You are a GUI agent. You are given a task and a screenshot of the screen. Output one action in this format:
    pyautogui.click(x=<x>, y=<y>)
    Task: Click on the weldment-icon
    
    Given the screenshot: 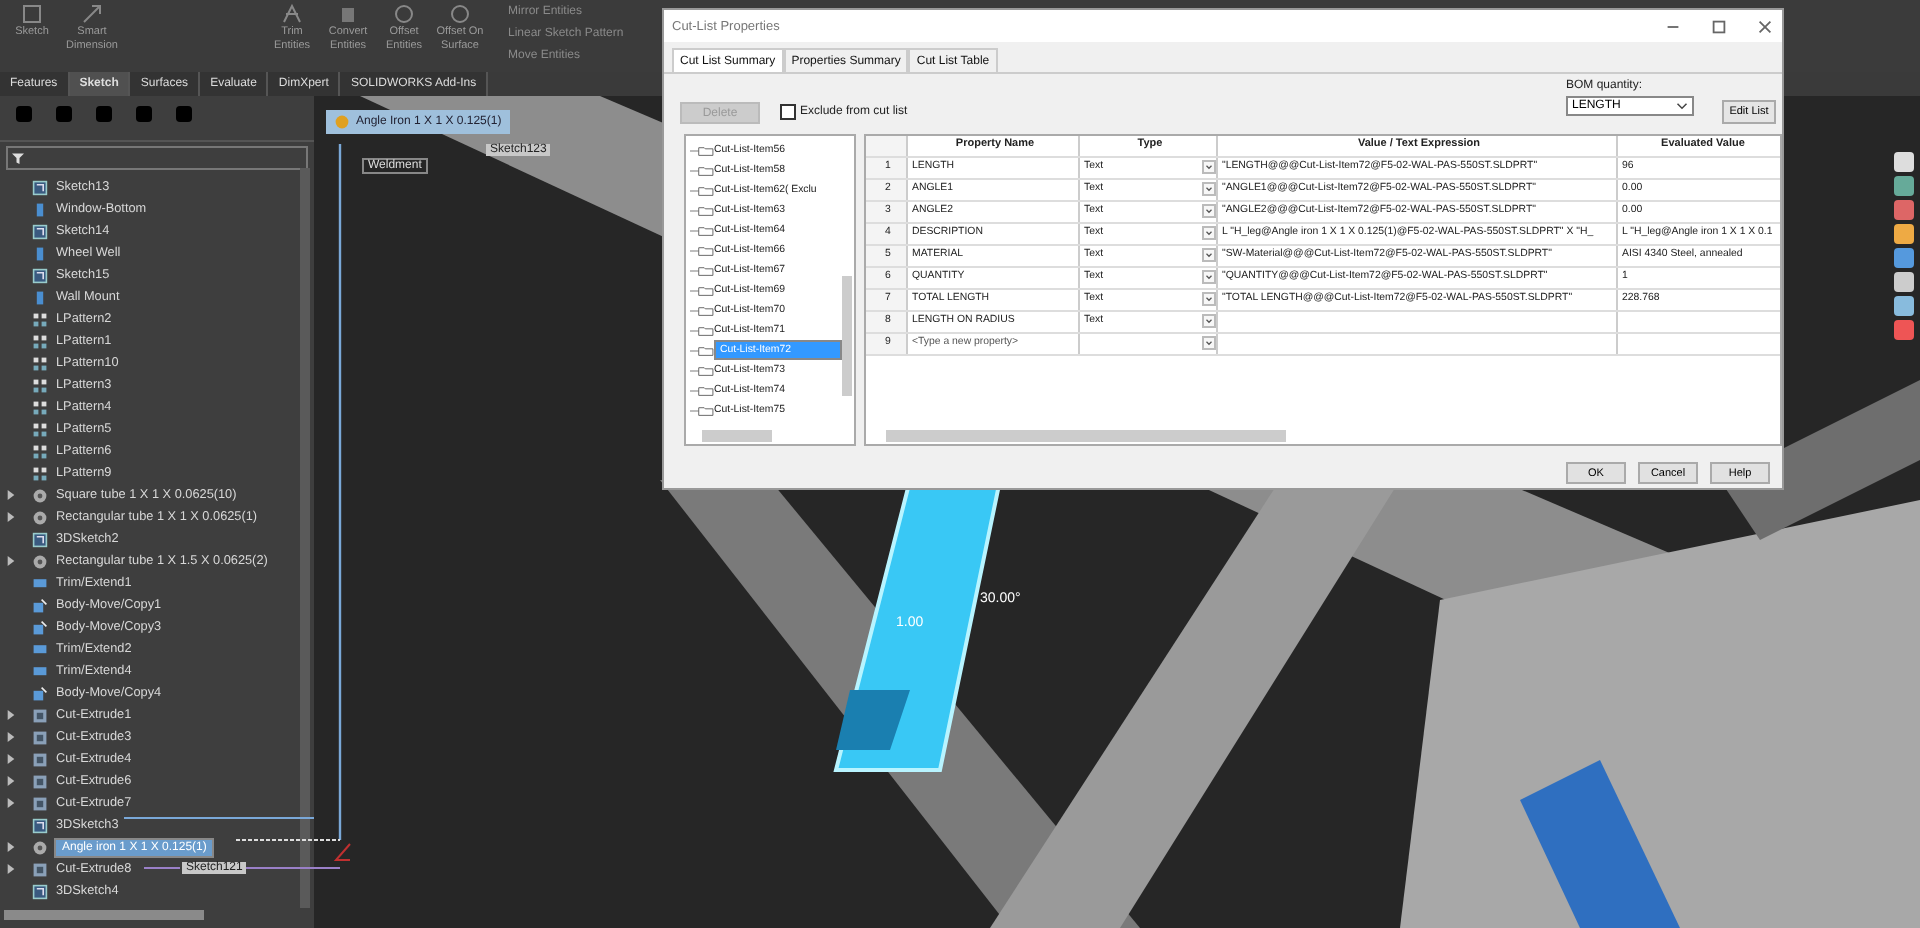 What is the action you would take?
    pyautogui.click(x=342, y=122)
    